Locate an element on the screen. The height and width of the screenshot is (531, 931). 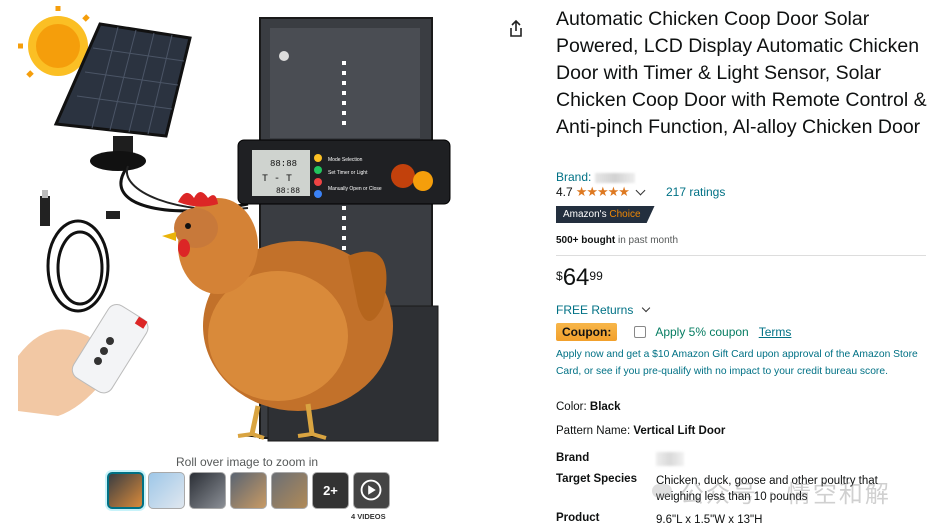
coupon-row: Coupon: Apply 5% coupon Terms is located at coordinates (673, 332).